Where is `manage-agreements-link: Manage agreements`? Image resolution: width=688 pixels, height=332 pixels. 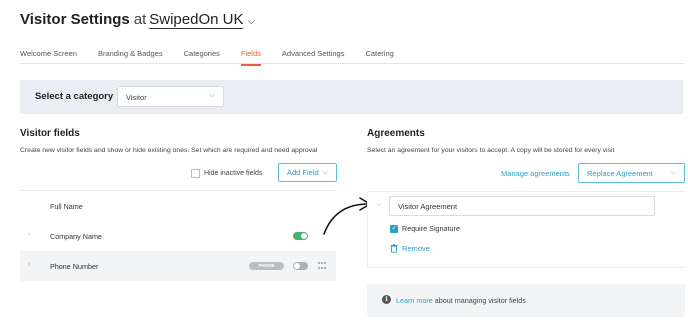 manage-agreements-link: Manage agreements is located at coordinates (535, 173).